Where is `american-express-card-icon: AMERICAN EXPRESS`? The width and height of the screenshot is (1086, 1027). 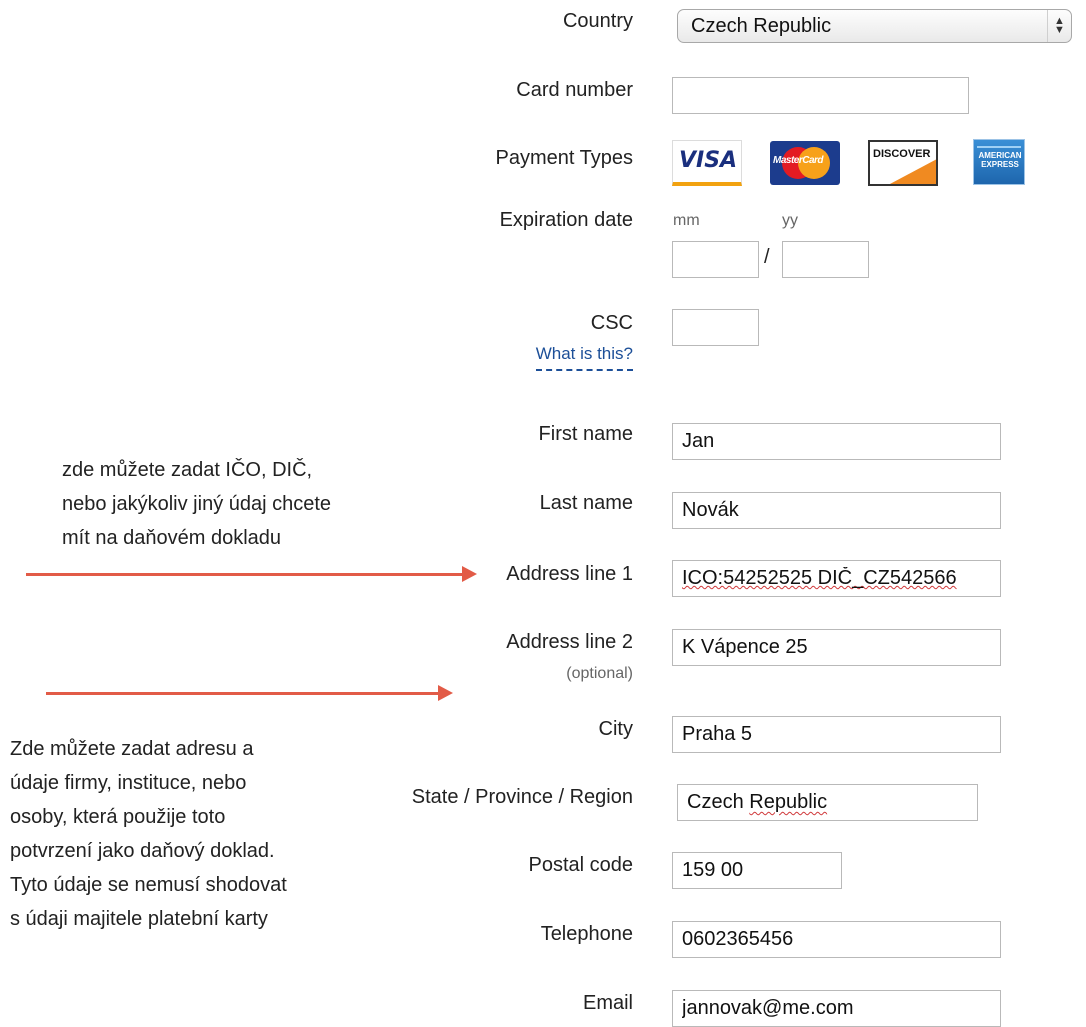 american-express-card-icon: AMERICAN EXPRESS is located at coordinates (999, 162).